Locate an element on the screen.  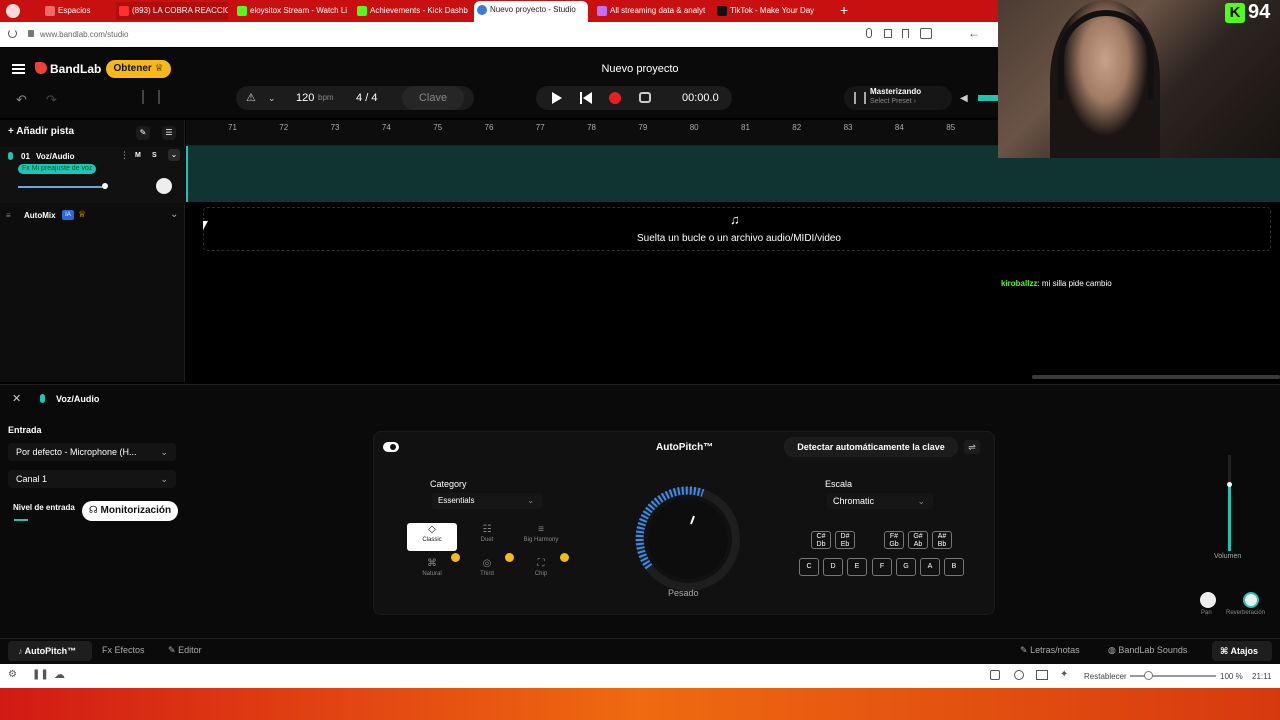
mode-natural: ⌘ Natural is located at coordinates (432, 571).